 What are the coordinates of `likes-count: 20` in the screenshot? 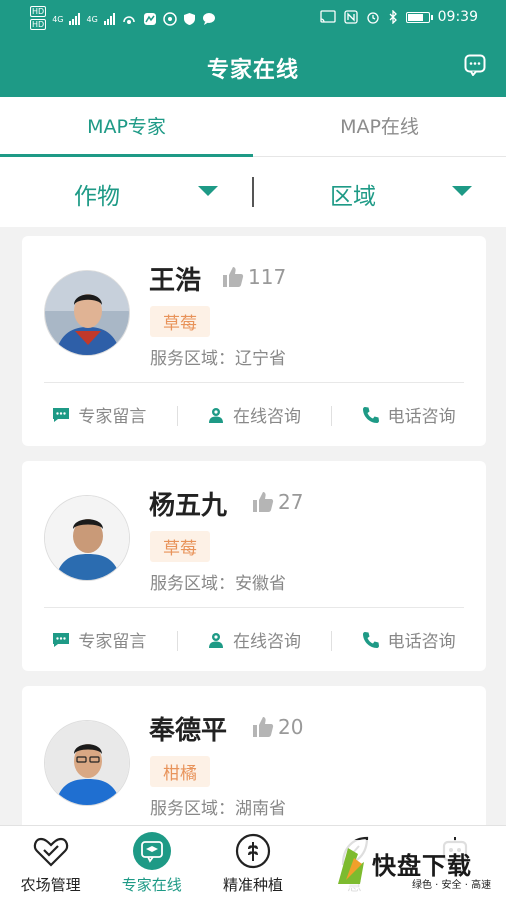 It's located at (277, 727).